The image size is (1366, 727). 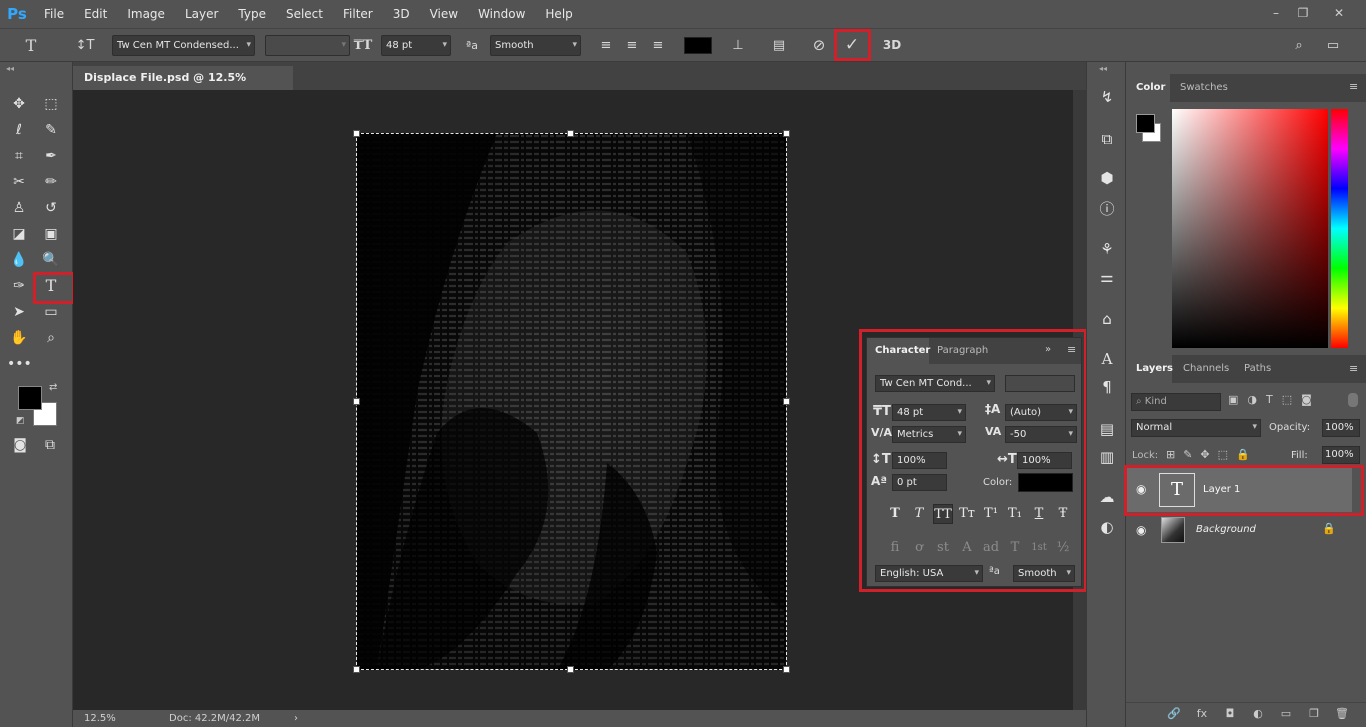 What do you see at coordinates (1044, 460) in the screenshot?
I see `cp-horizontal-scale-field: 100%` at bounding box center [1044, 460].